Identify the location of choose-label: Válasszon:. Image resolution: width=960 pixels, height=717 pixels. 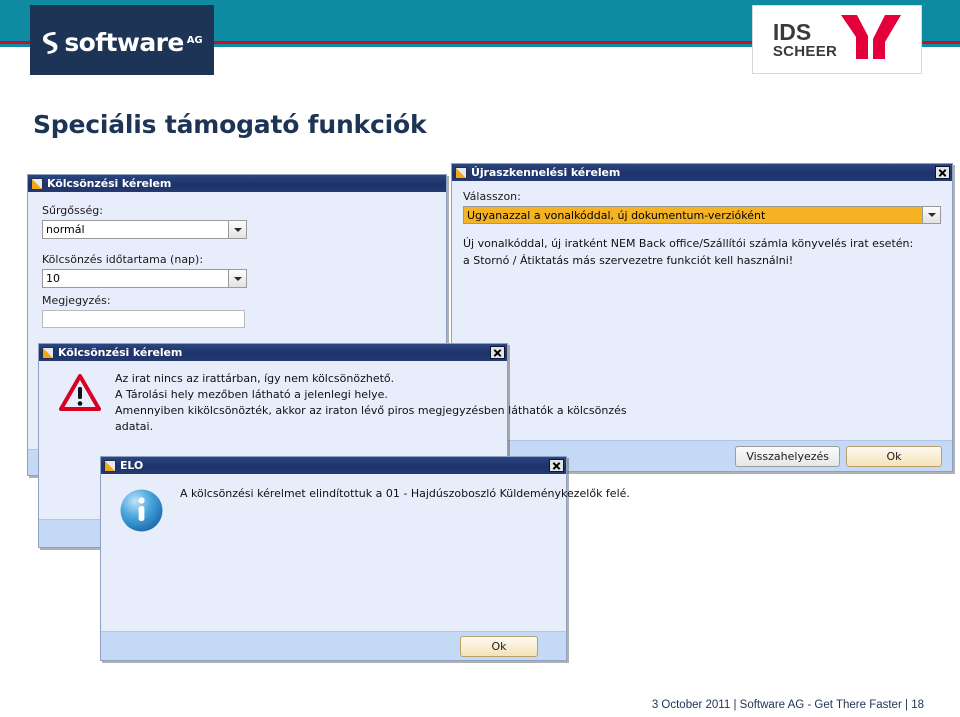
(492, 196).